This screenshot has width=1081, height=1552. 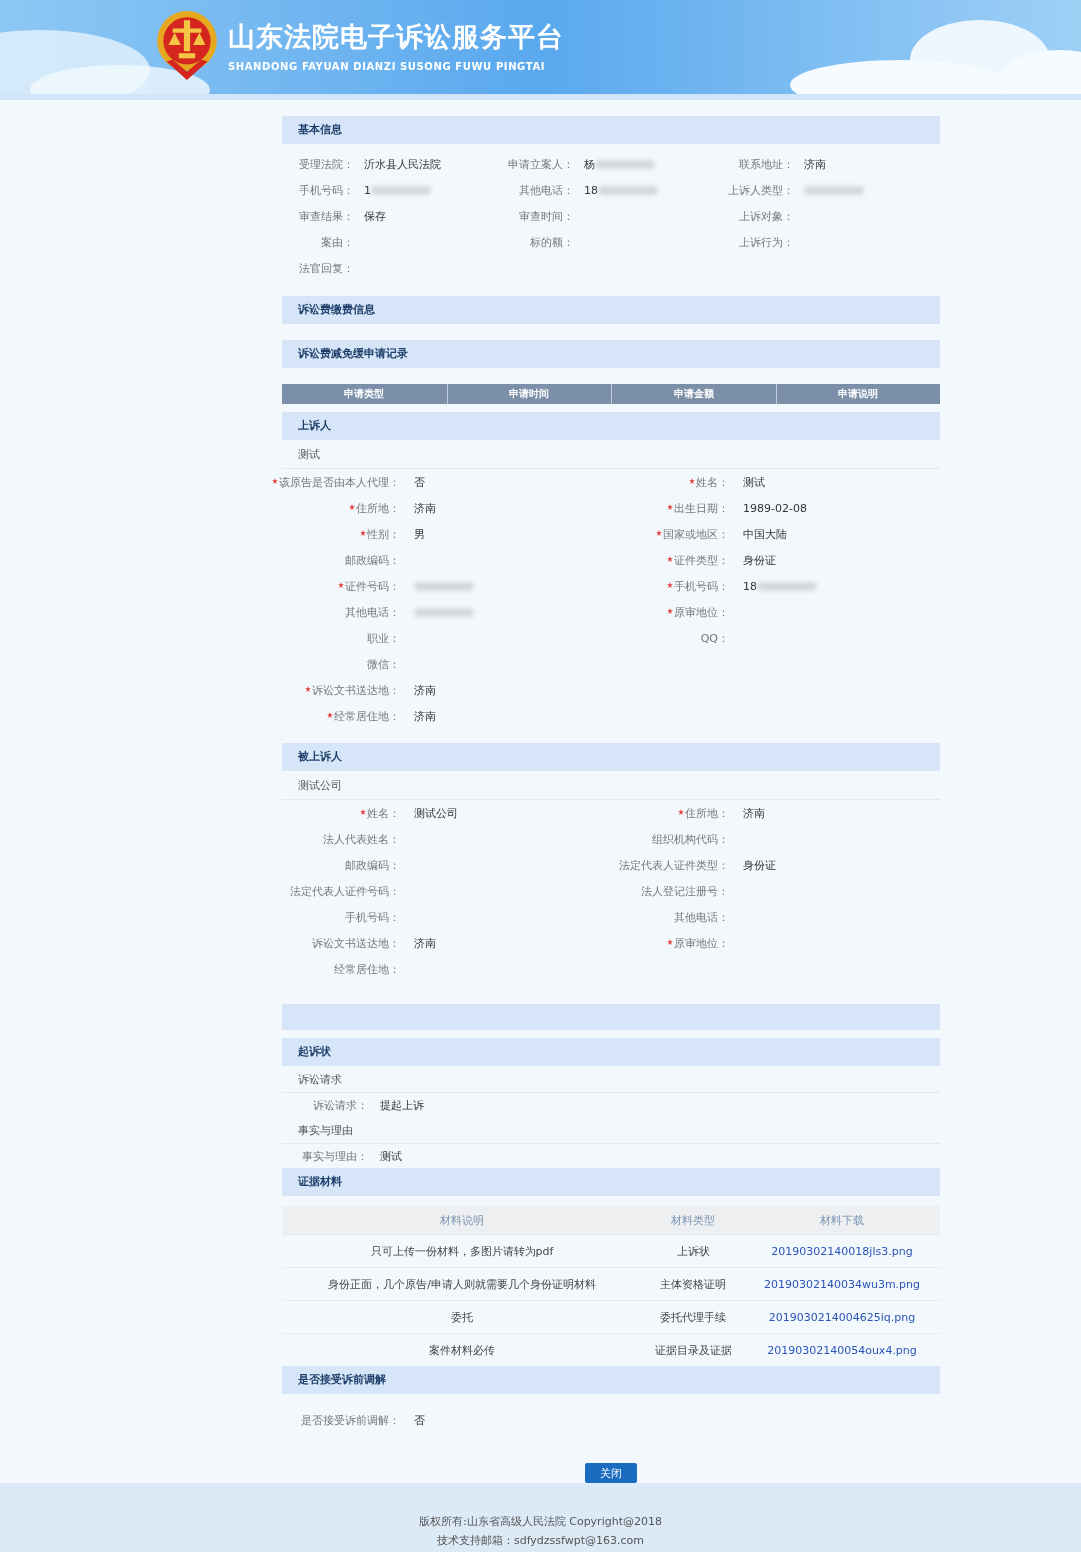 I want to click on close-button: 关闭, so click(x=611, y=1473).